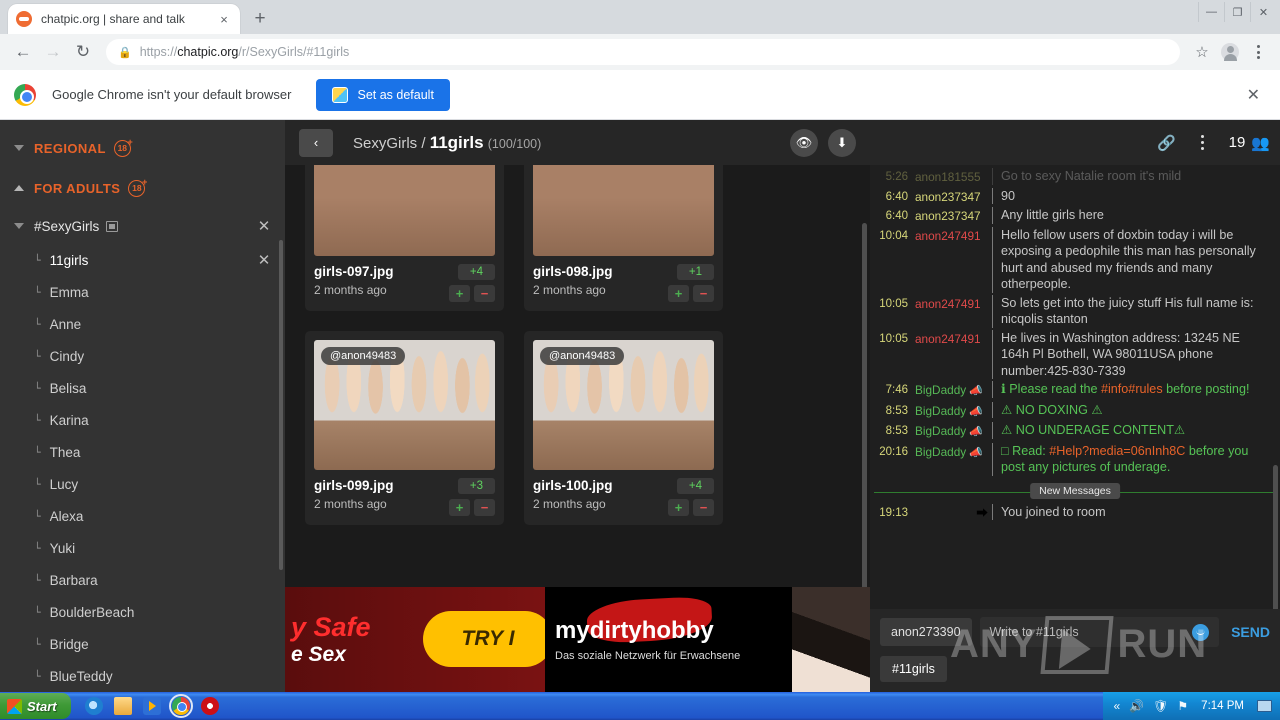 The height and width of the screenshot is (720, 1280). I want to click on chrome-menu-icon, so click(1258, 52).